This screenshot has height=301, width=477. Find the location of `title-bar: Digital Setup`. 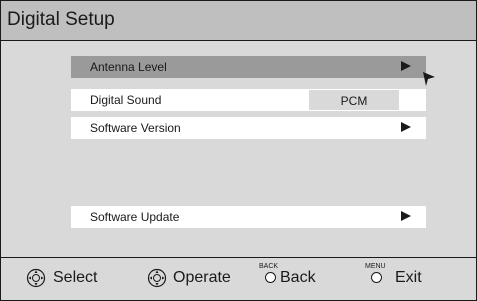

title-bar: Digital Setup is located at coordinates (238, 21).